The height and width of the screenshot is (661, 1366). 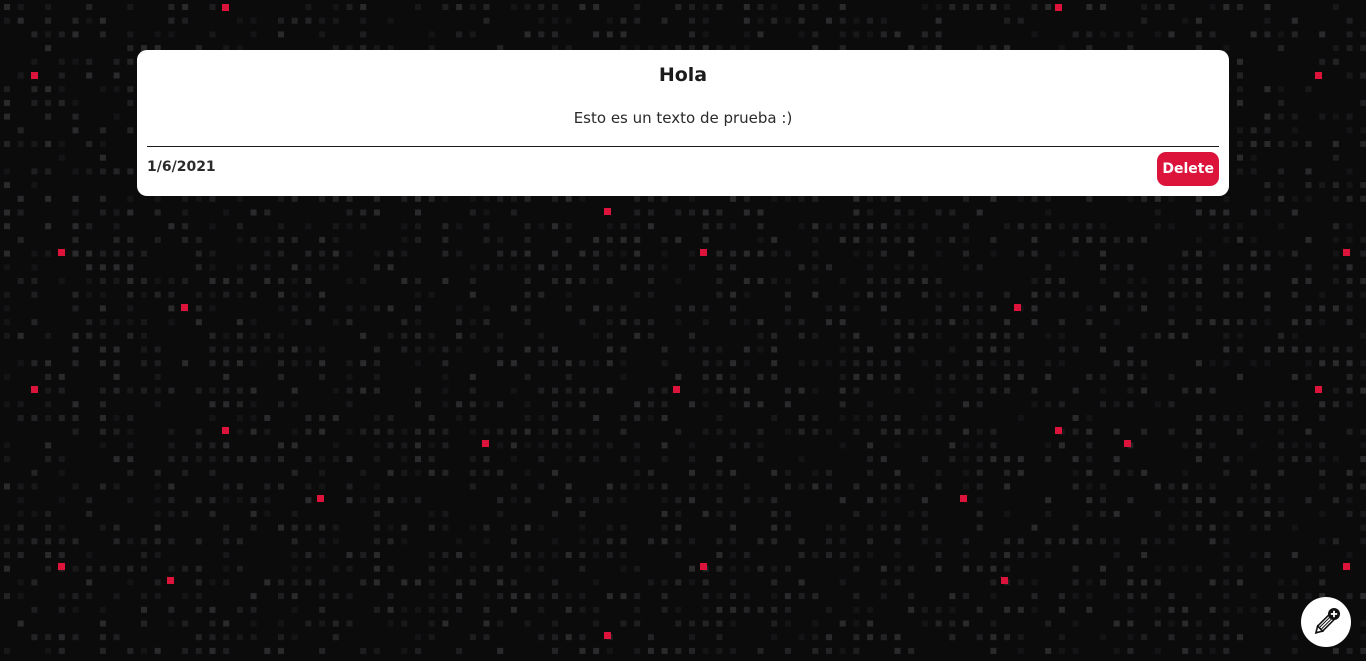 I want to click on delete-button: Delete, so click(x=1188, y=169).